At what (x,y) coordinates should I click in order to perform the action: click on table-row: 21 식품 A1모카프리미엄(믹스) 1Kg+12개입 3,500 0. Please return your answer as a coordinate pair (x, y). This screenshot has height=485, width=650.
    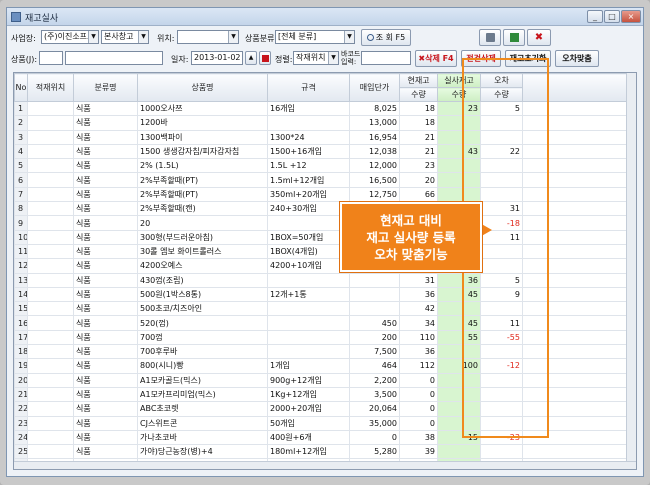
    Looking at the image, I should click on (324, 394).